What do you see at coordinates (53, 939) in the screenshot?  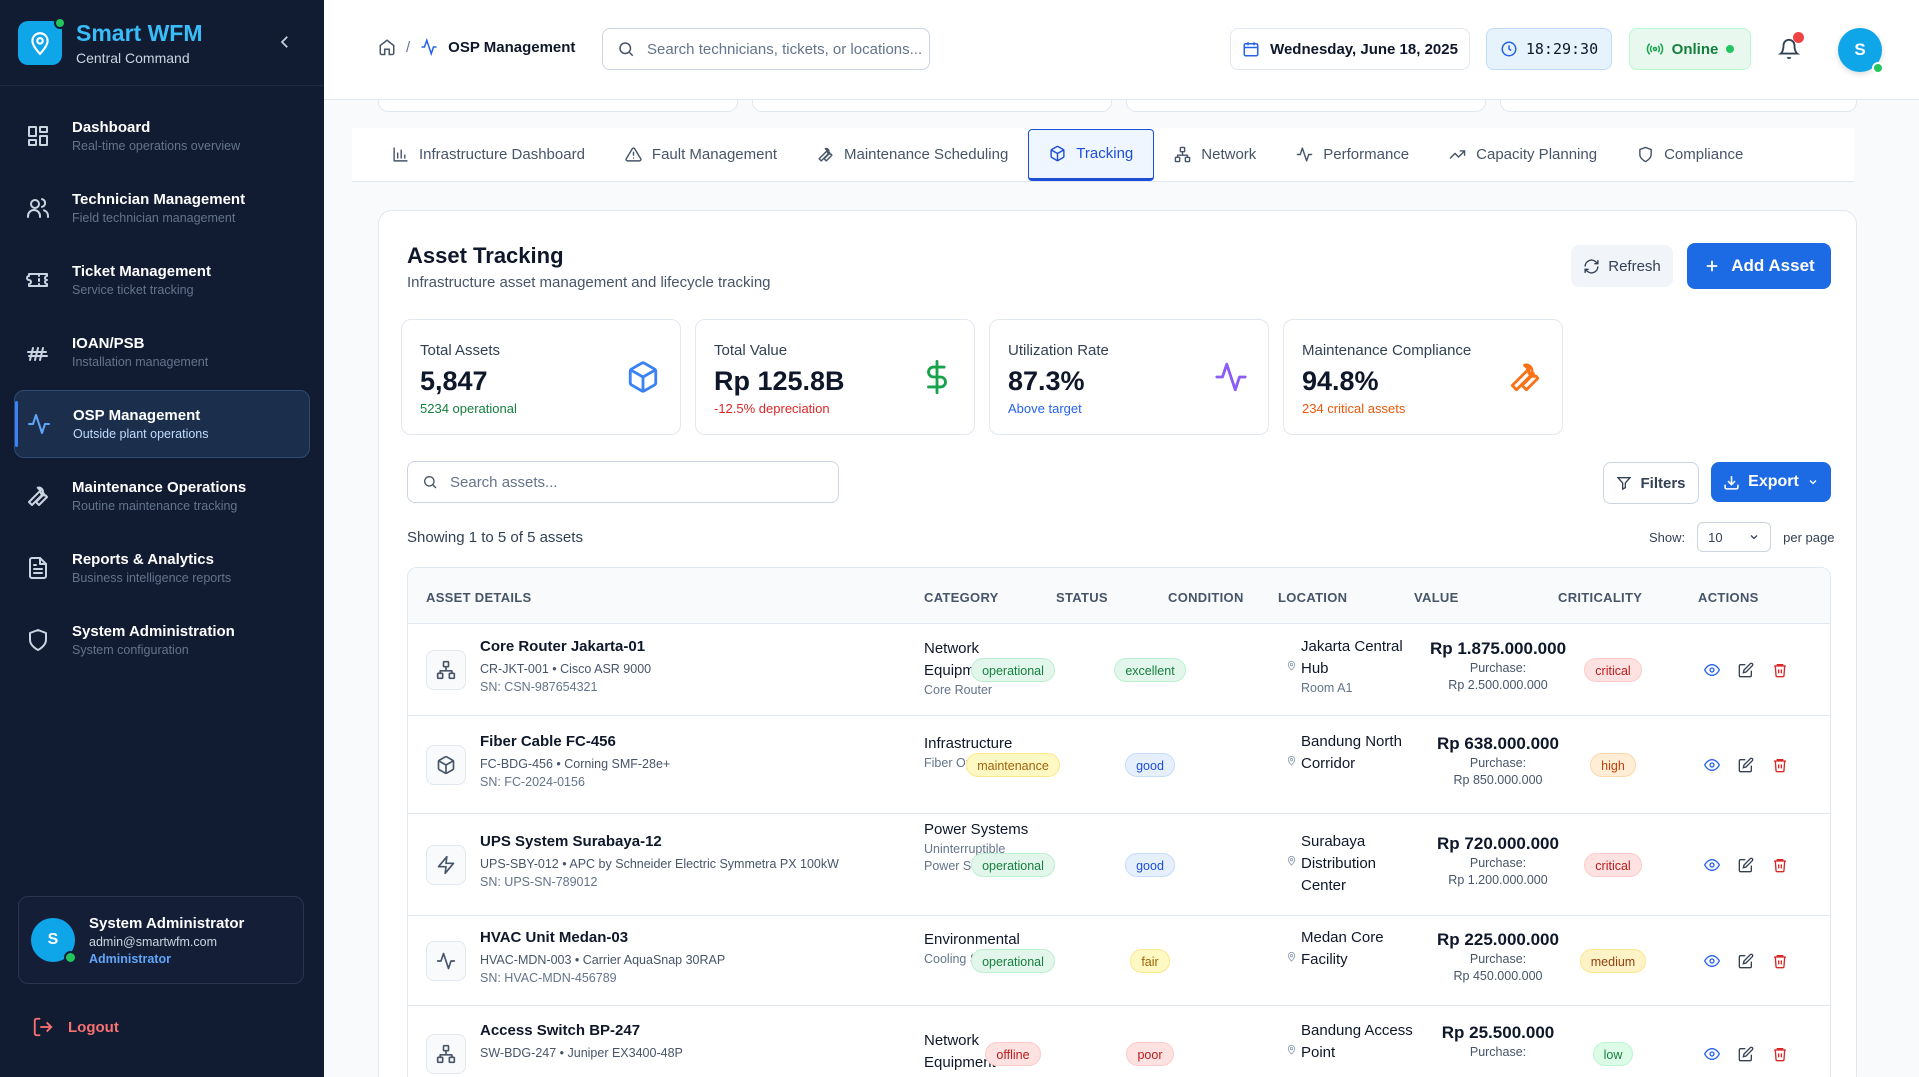 I see `avatar-initial: S` at bounding box center [53, 939].